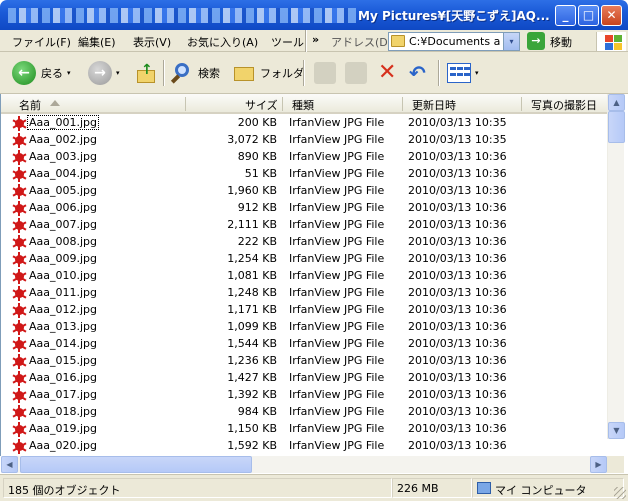 The width and height of the screenshot is (628, 501). I want to click on file-name: Aaa_002.jpg, so click(63, 139).